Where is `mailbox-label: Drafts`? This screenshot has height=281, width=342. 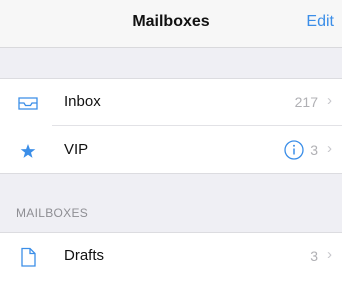
mailbox-label: Drafts is located at coordinates (84, 255).